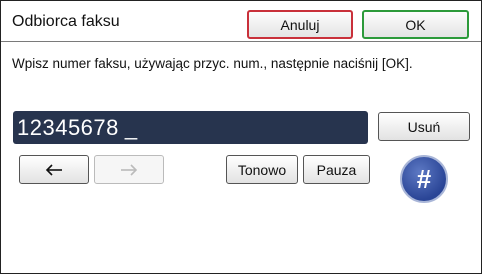 This screenshot has height=274, width=482. I want to click on cursor-left-button, so click(54, 169).